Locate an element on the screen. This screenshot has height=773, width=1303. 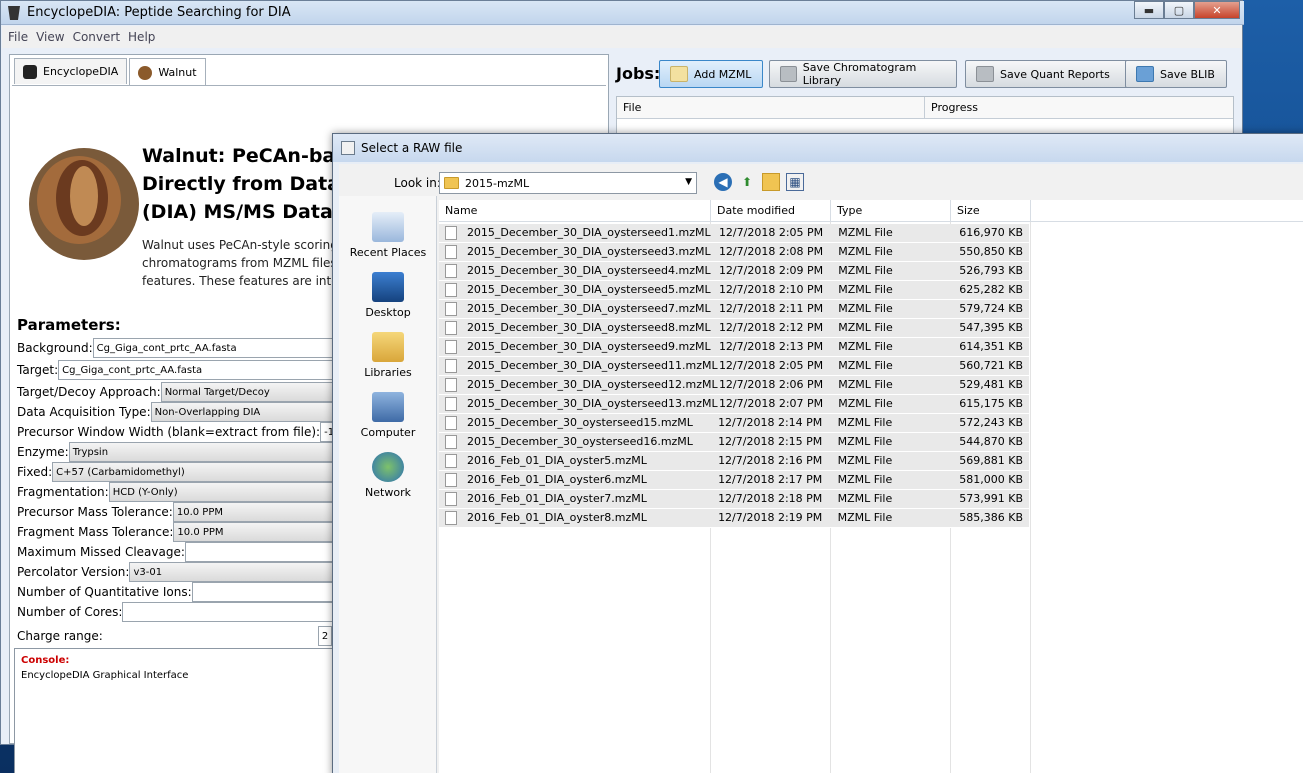
place-desktop: Desktop is located at coordinates (388, 295).